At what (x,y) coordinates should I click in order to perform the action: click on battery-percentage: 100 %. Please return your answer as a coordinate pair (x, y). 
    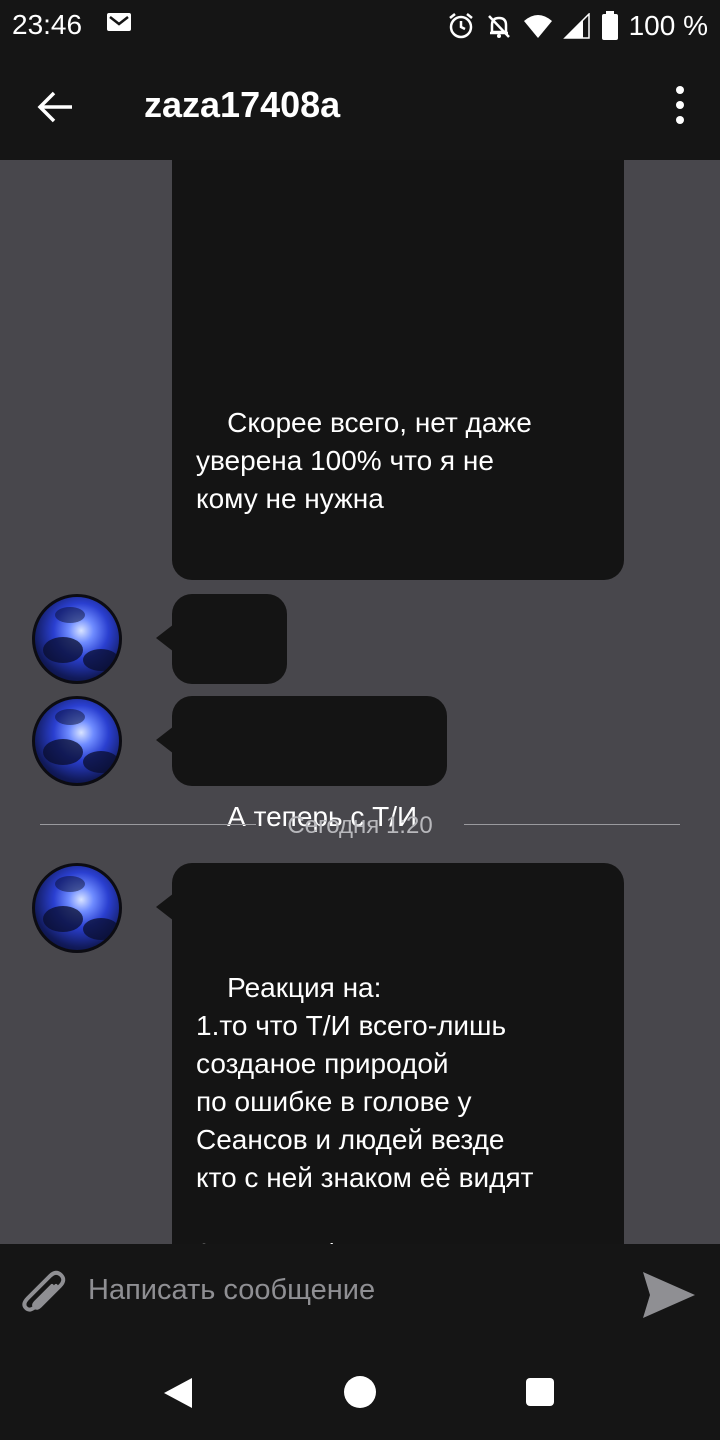
    Looking at the image, I should click on (668, 25).